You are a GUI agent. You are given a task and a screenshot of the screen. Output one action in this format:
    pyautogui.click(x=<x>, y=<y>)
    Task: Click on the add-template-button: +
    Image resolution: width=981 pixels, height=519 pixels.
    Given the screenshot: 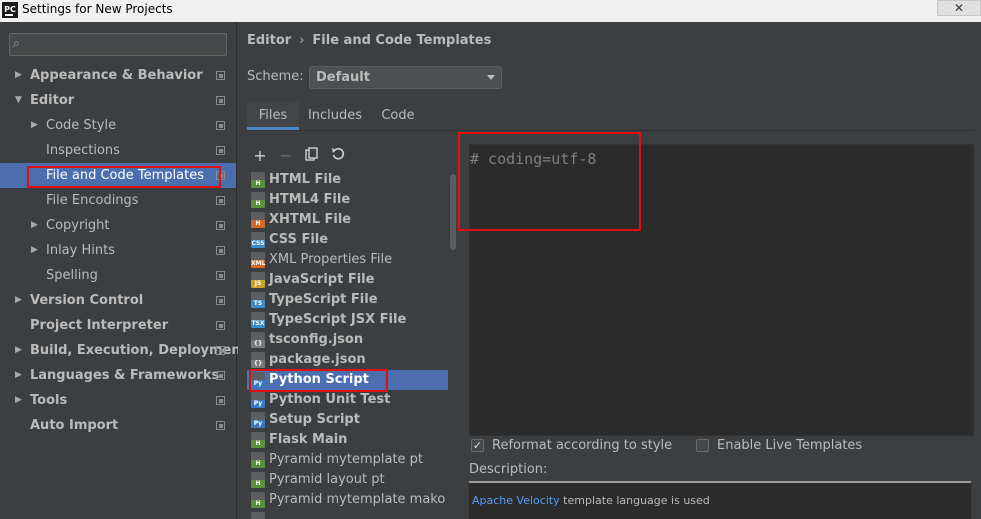 What is the action you would take?
    pyautogui.click(x=260, y=156)
    